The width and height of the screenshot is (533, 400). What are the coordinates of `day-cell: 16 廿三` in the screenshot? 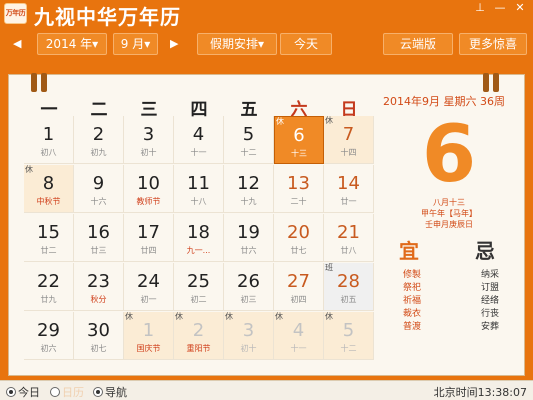 It's located at (99, 238).